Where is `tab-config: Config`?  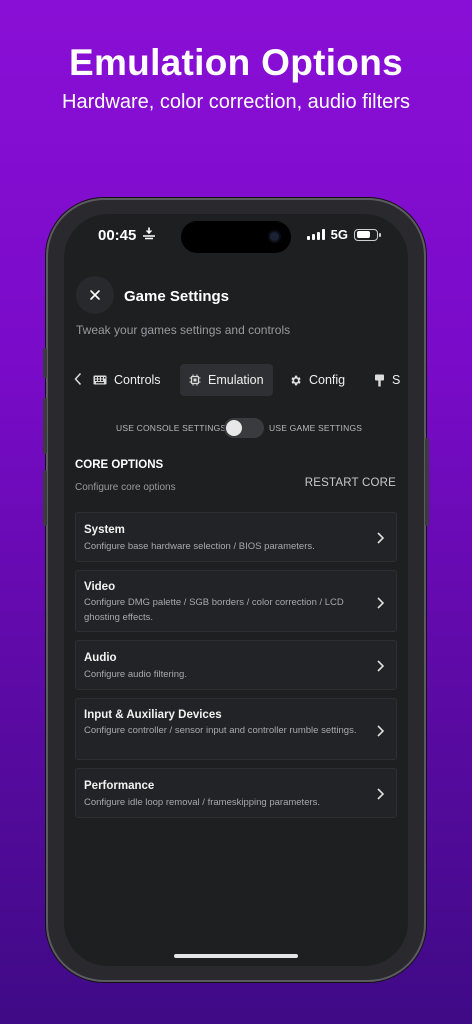 tab-config: Config is located at coordinates (317, 380).